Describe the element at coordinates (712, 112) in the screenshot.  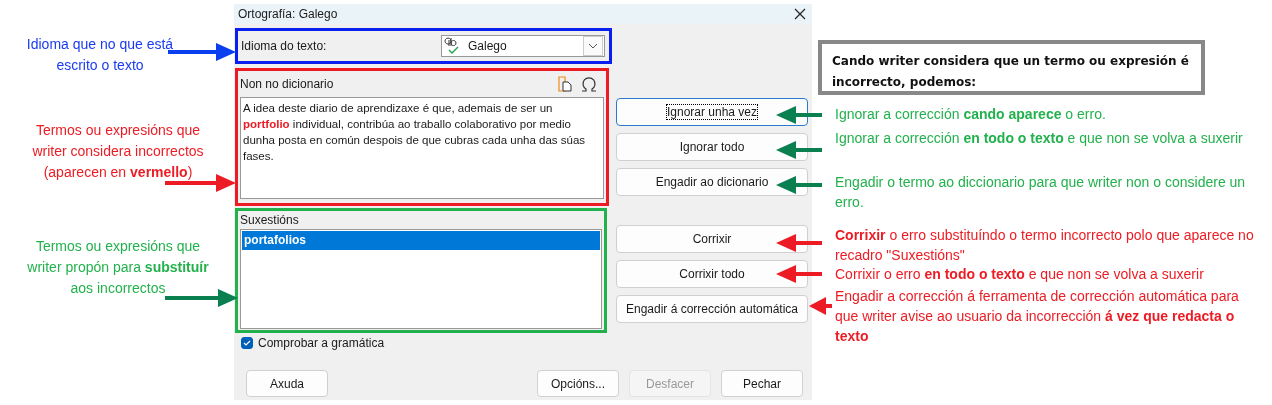
I see `action-button: Ignorar unha vez` at that location.